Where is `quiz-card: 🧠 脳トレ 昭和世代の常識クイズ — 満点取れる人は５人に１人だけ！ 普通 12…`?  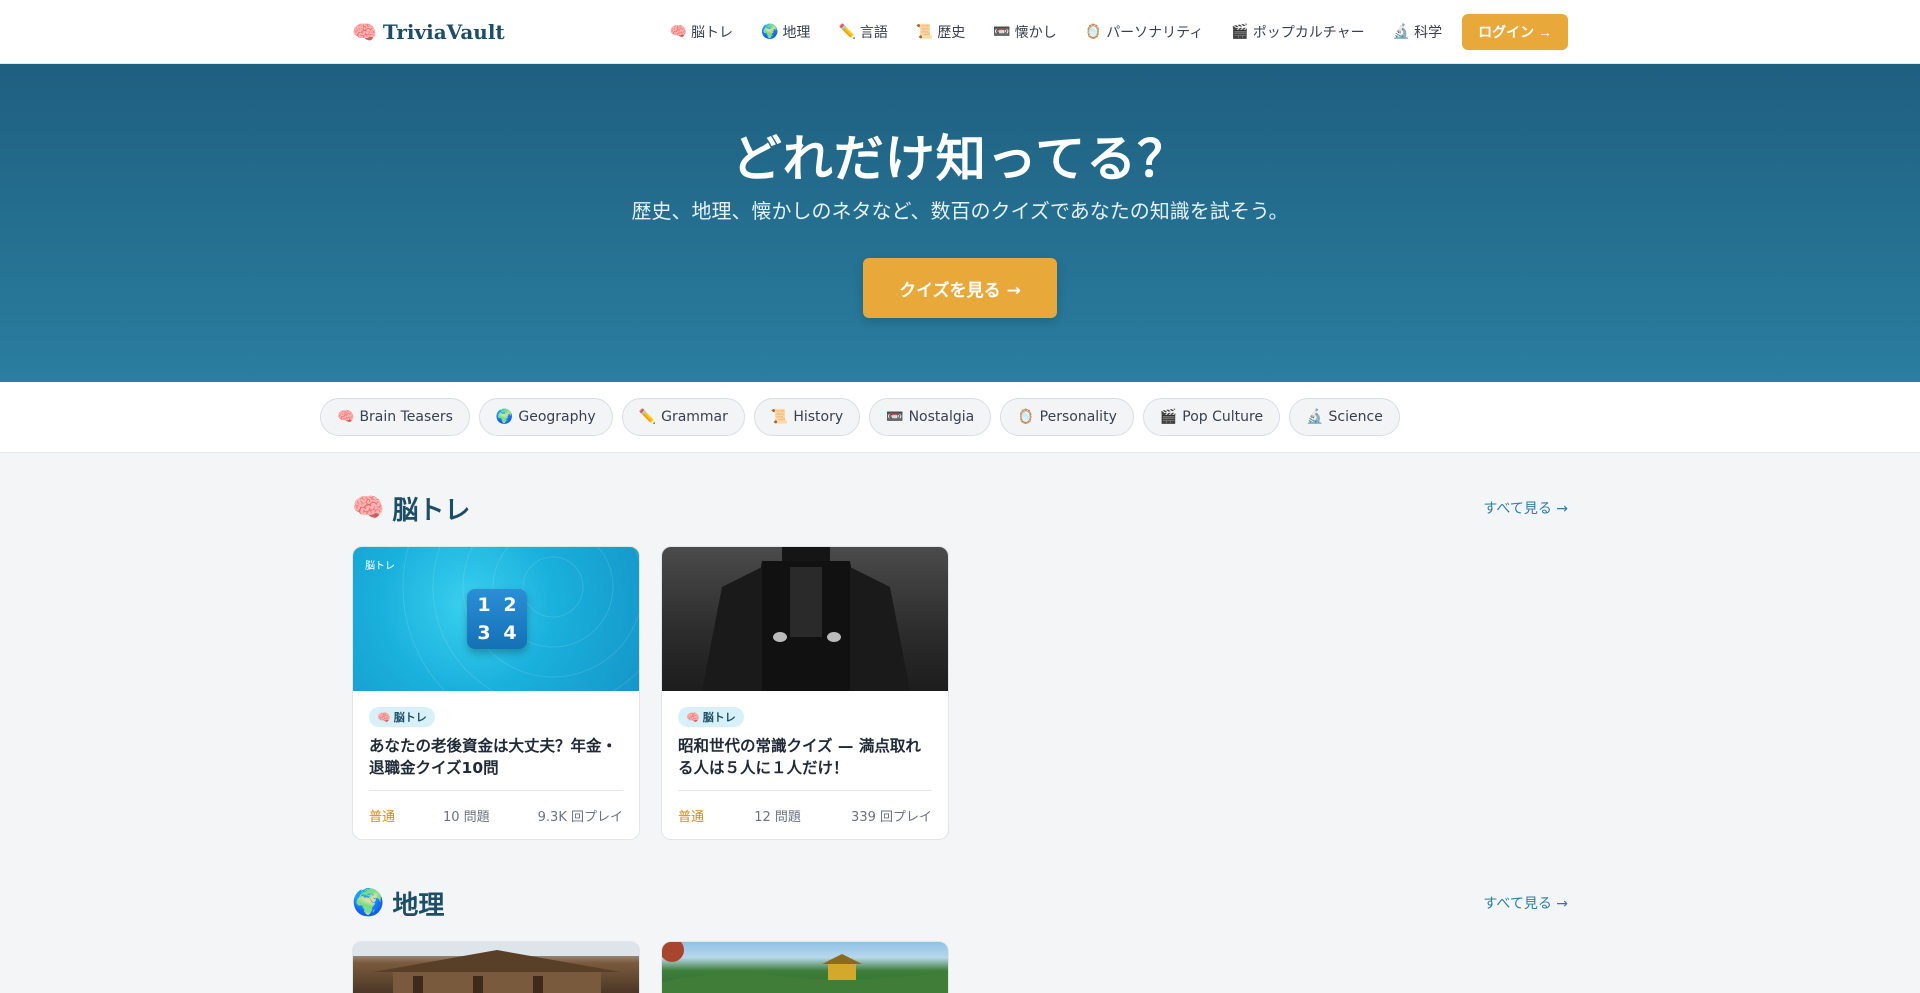 quiz-card: 🧠 脳トレ 昭和世代の常識クイズ — 満点取れる人は５人に１人だけ！ 普通 12… is located at coordinates (805, 693).